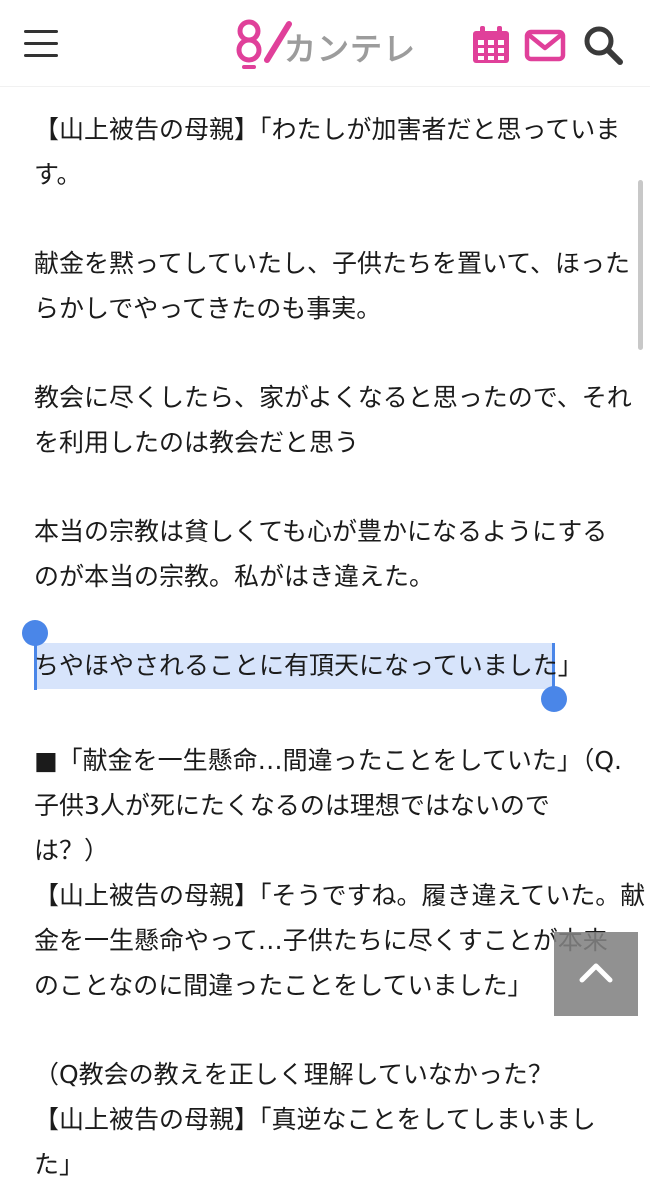 Image resolution: width=650 pixels, height=1198 pixels. What do you see at coordinates (491, 45) in the screenshot?
I see `calendar-icon` at bounding box center [491, 45].